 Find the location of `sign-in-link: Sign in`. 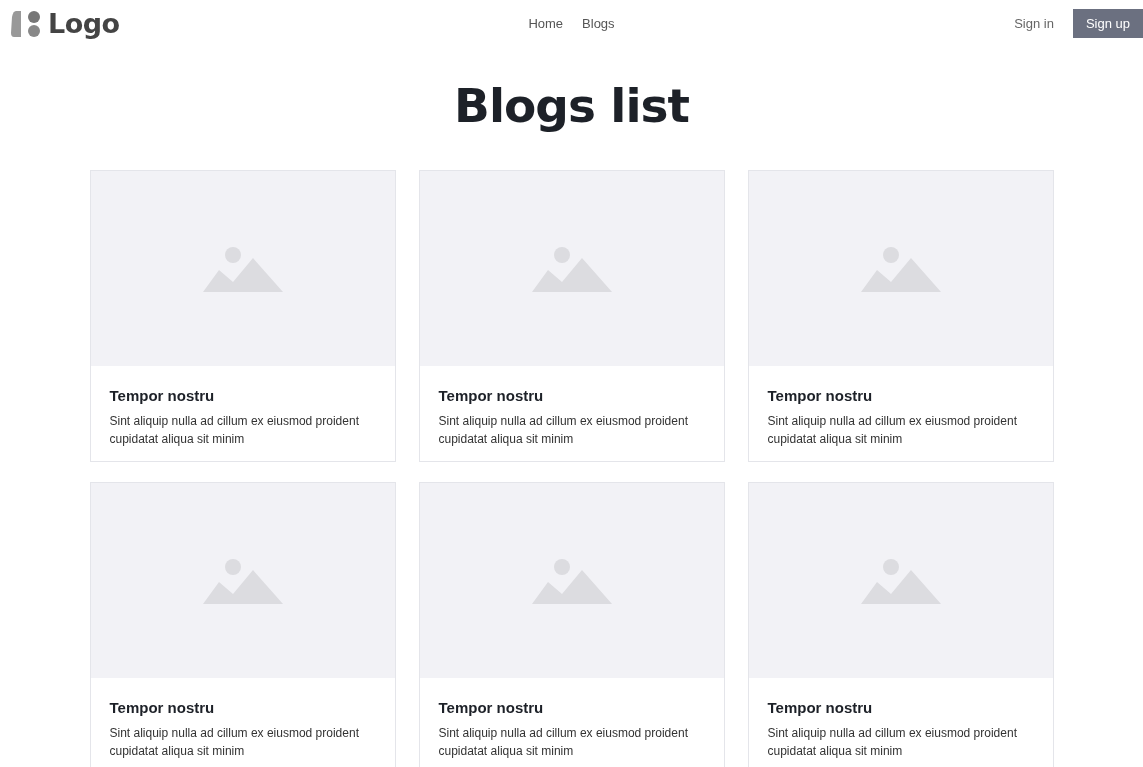

sign-in-link: Sign in is located at coordinates (1034, 23).